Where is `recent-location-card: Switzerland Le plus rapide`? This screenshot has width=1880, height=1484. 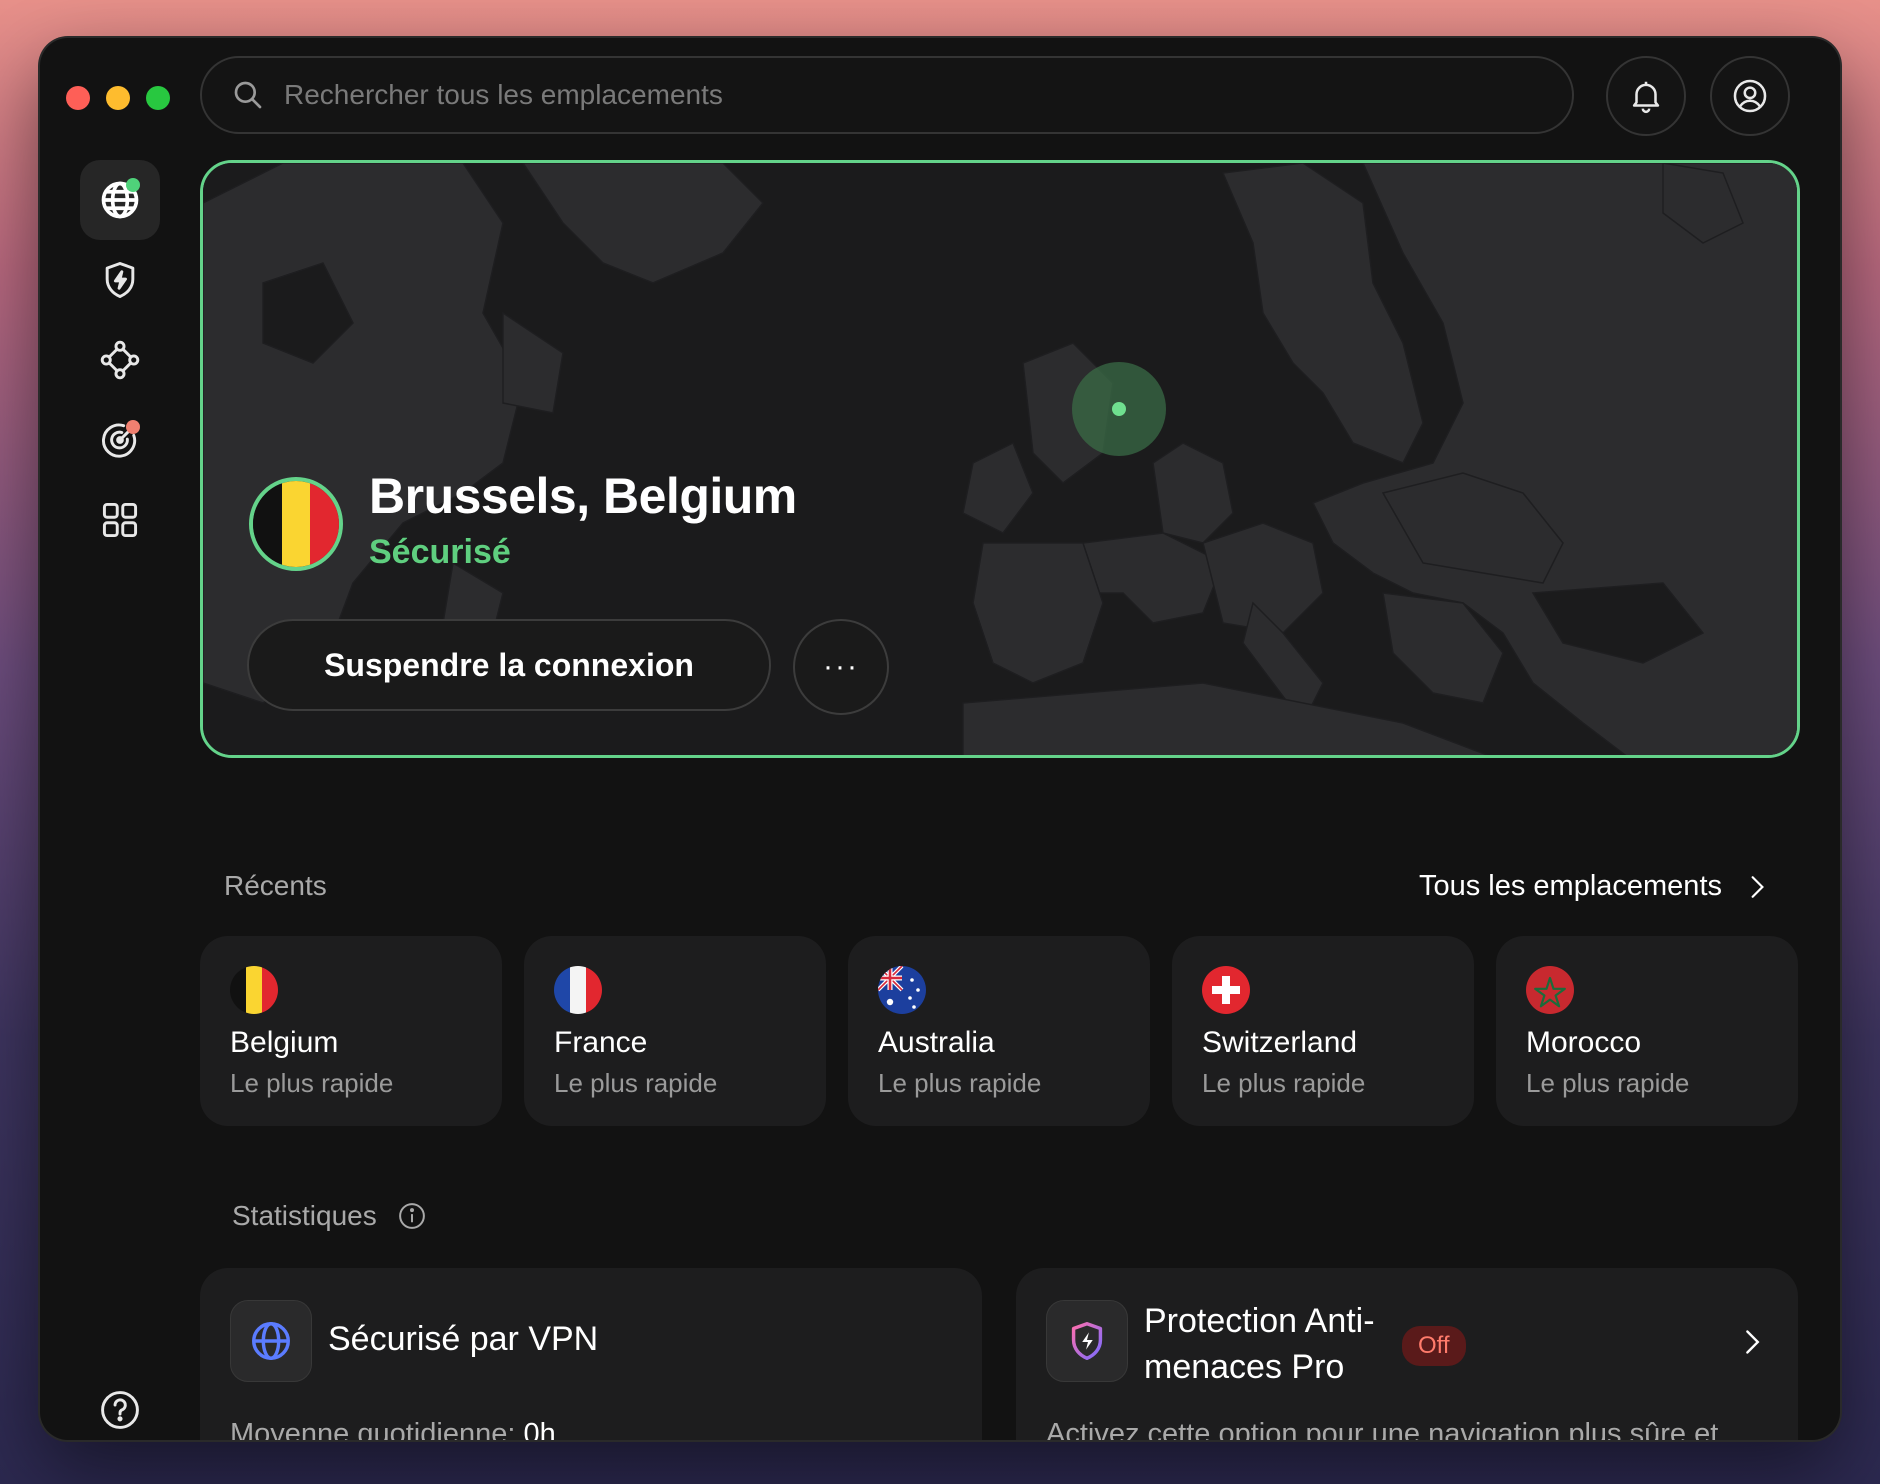
recent-location-card: Switzerland Le plus rapide is located at coordinates (1323, 1031).